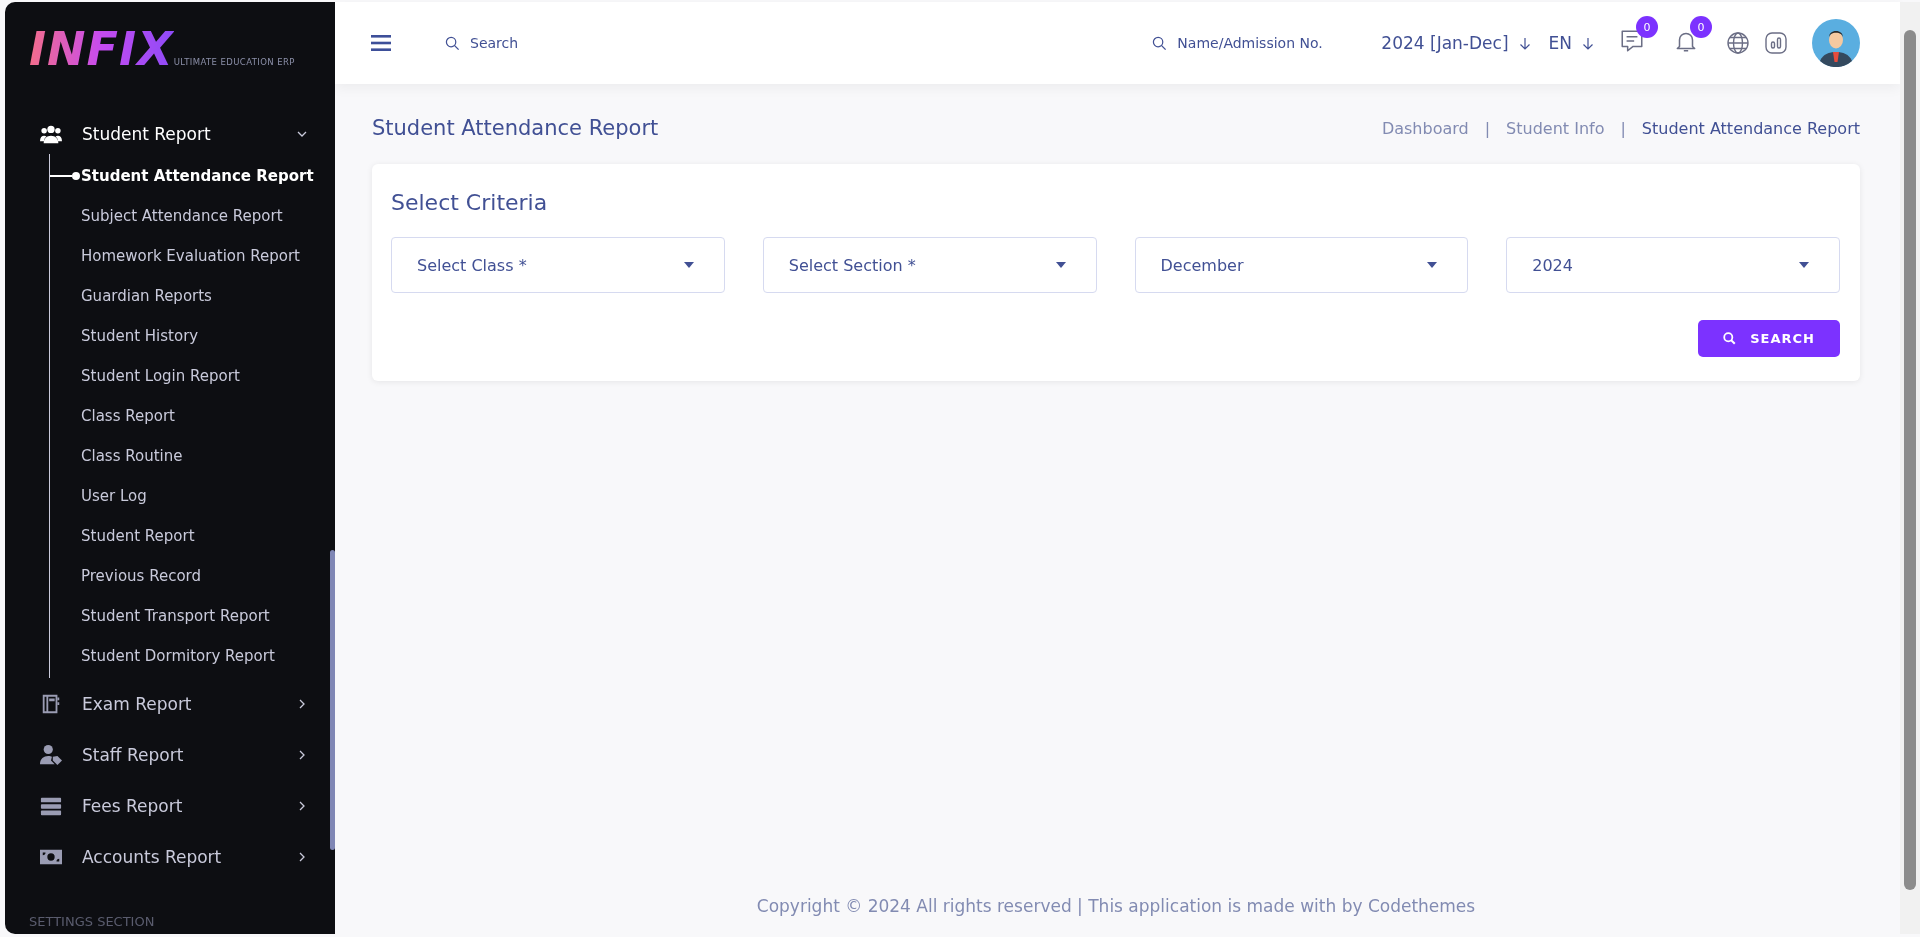 The image size is (1920, 937). What do you see at coordinates (165, 857) in the screenshot?
I see `sidebar-menu-item: Accounts Report` at bounding box center [165, 857].